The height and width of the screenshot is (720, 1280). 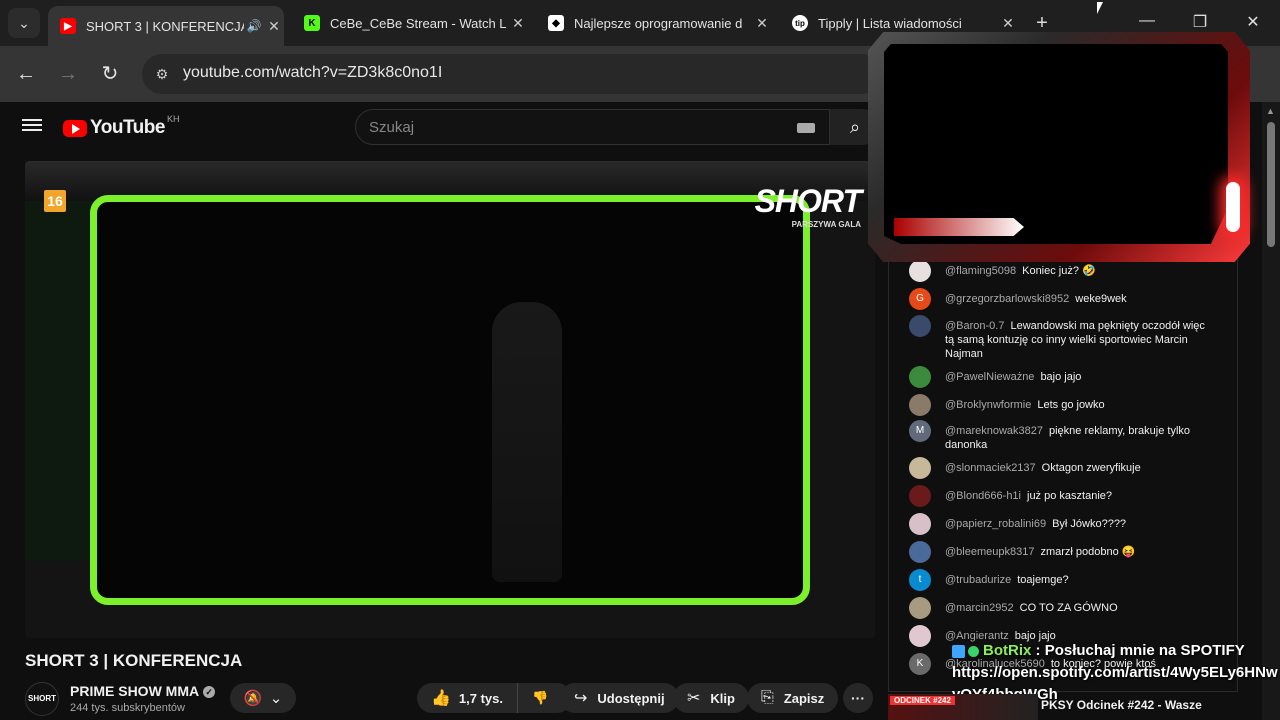 What do you see at coordinates (694, 698) in the screenshot?
I see `scissors-icon: ✂` at bounding box center [694, 698].